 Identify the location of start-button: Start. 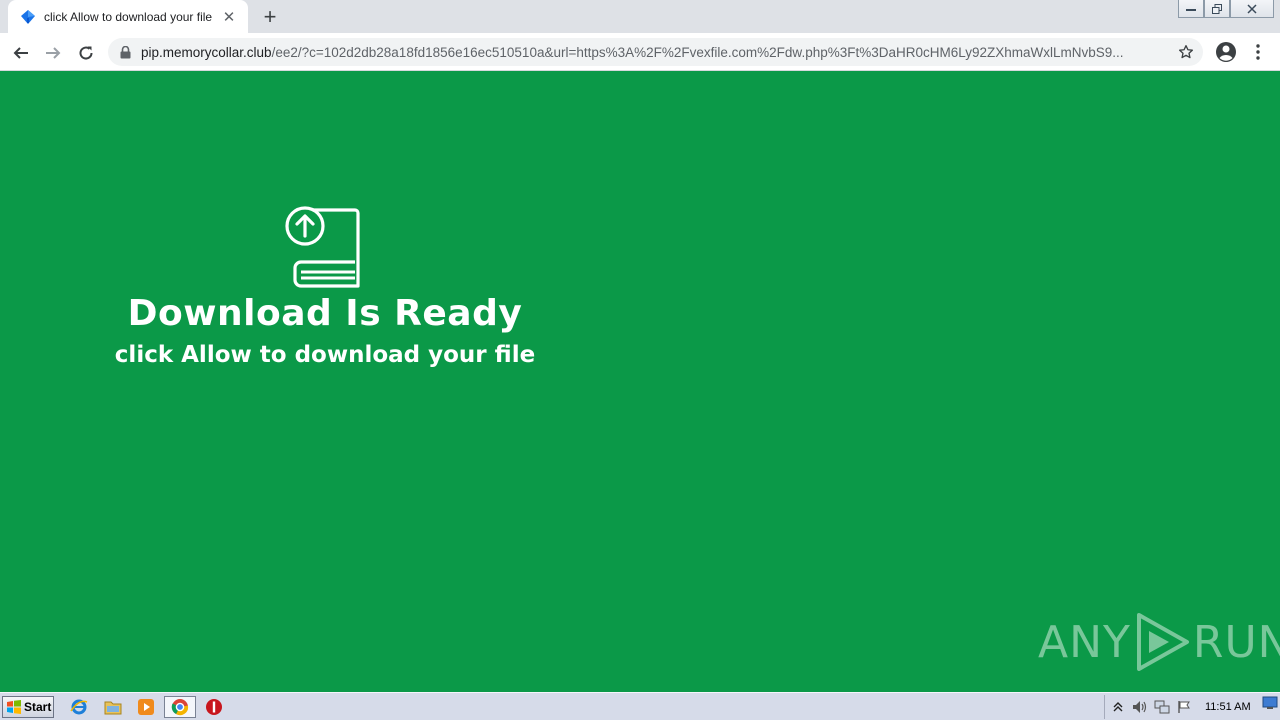
(28, 707).